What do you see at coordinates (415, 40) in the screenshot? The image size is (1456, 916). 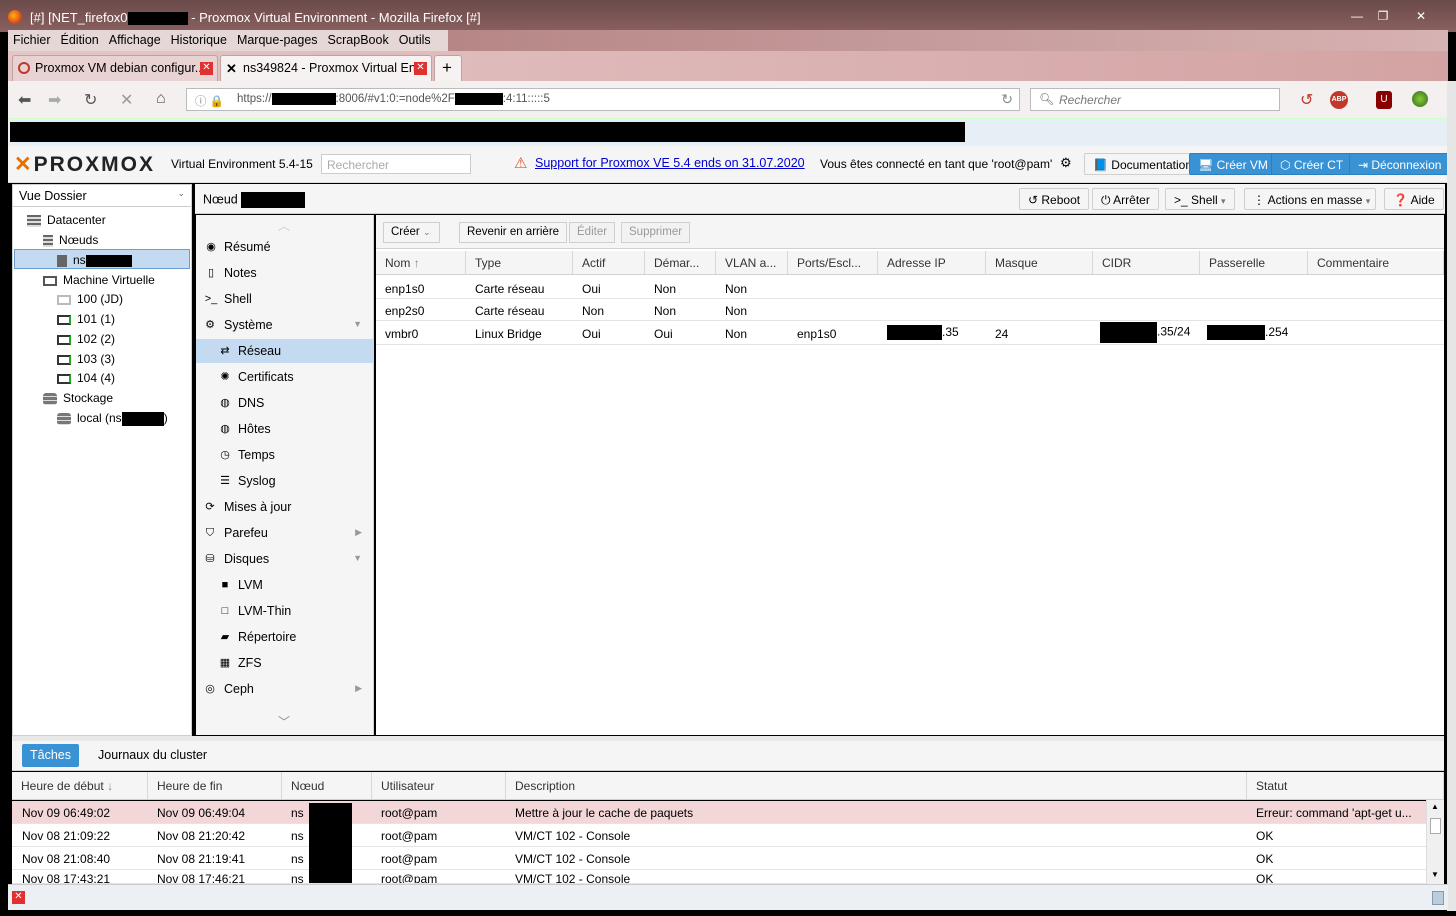 I see `menu-outils: Outils` at bounding box center [415, 40].